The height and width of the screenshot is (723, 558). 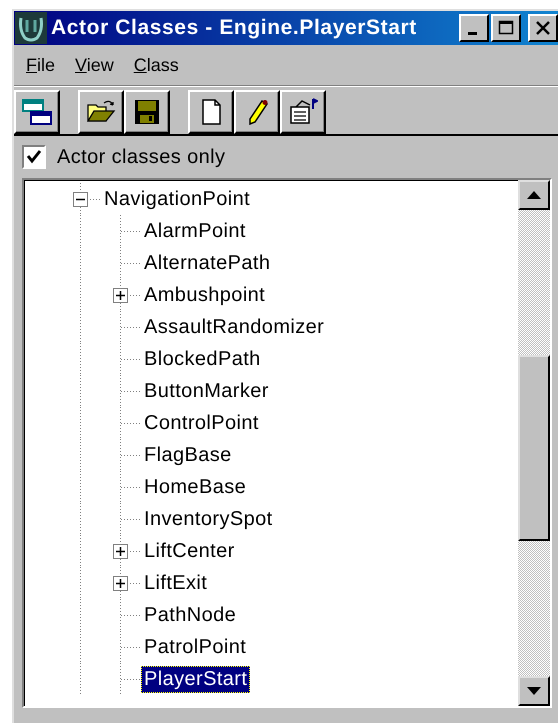 I want to click on open-button, so click(x=101, y=112).